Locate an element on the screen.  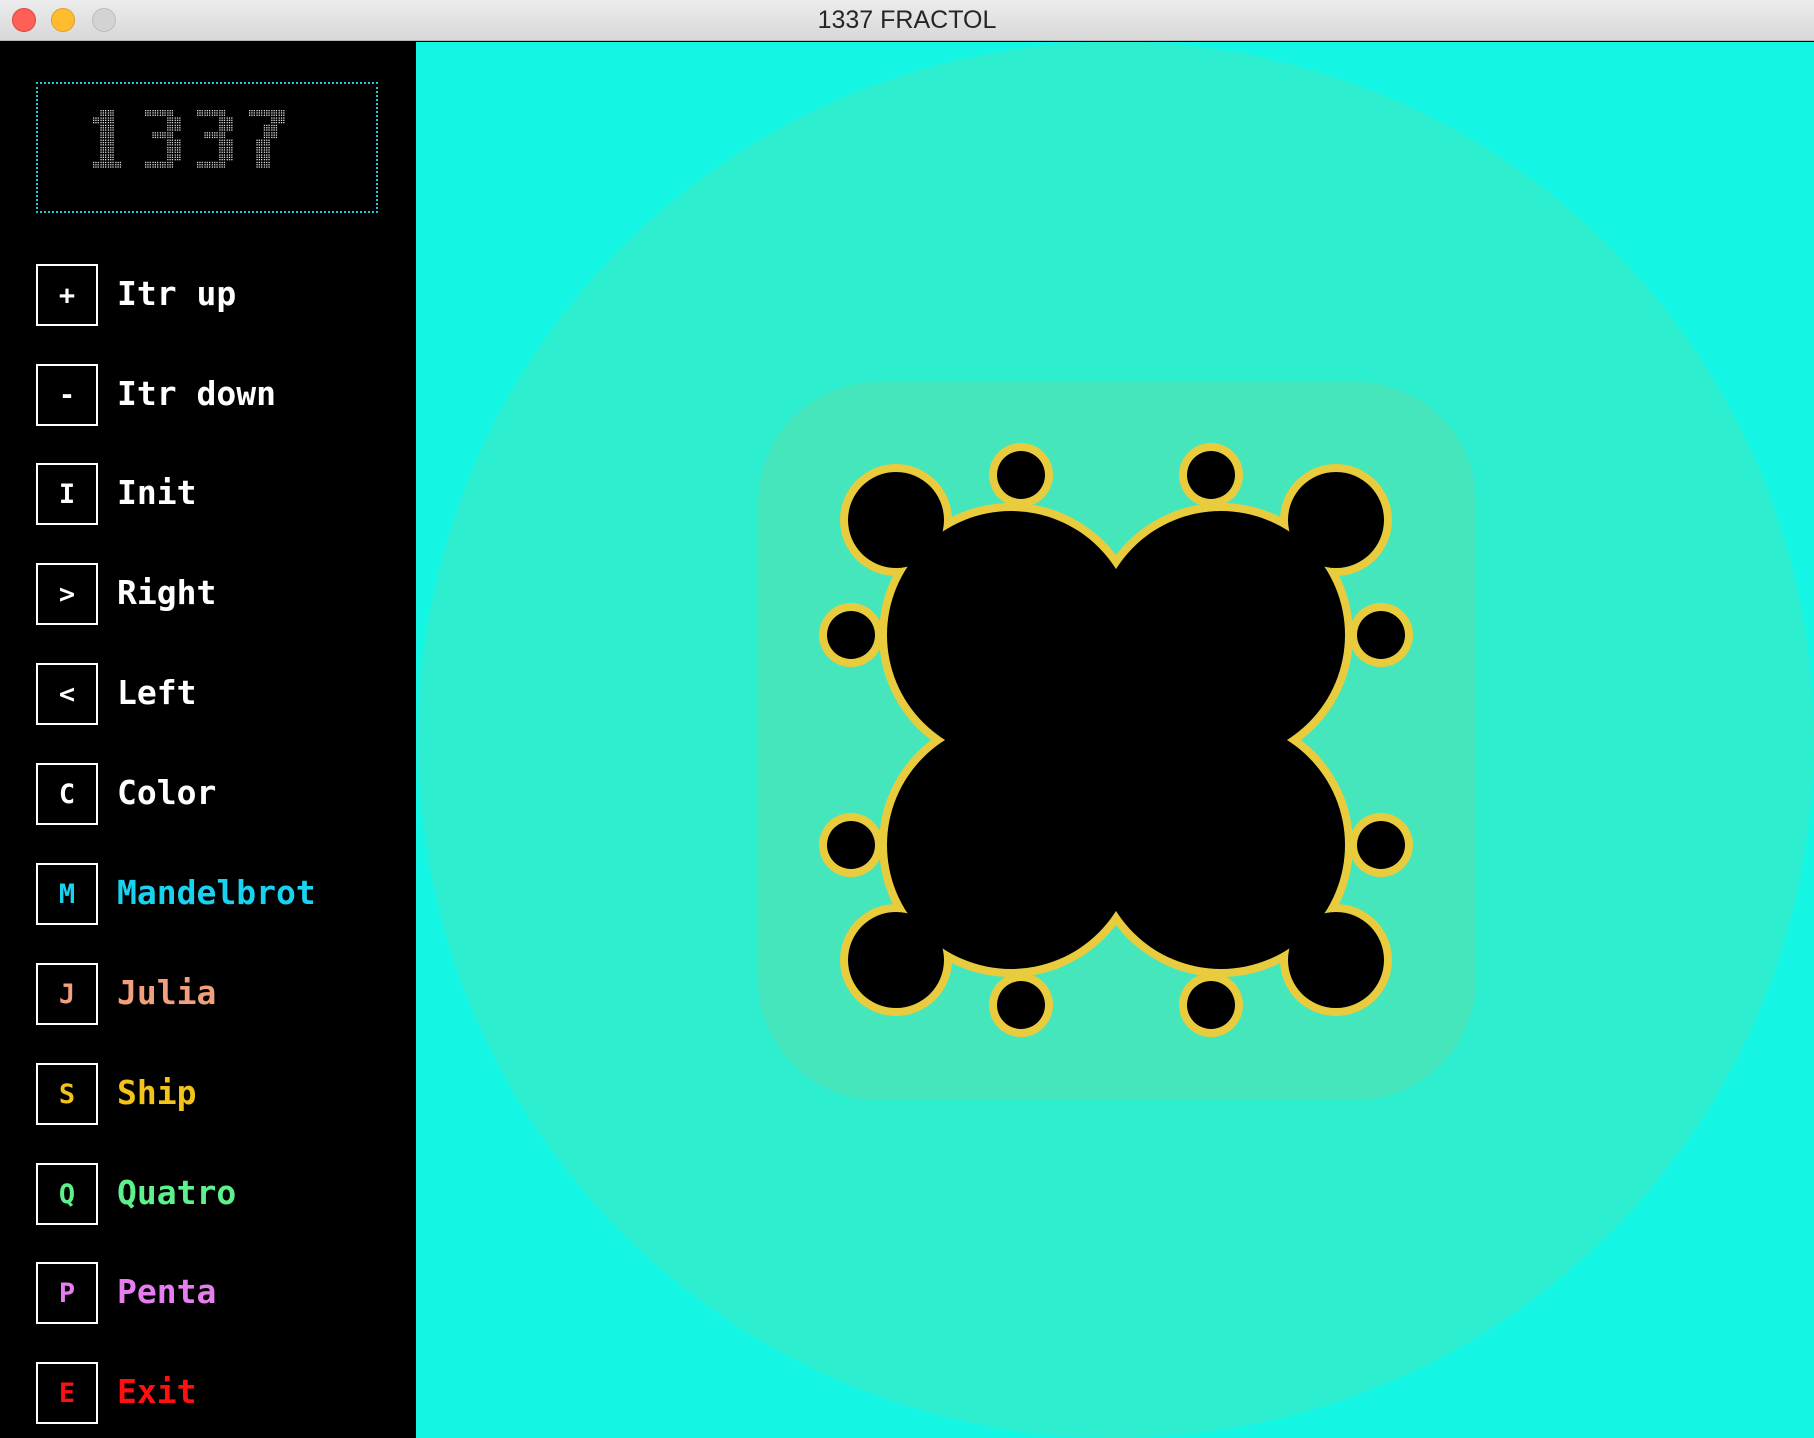
menu-item-mandelbrot: M Mandelbrot is located at coordinates (206, 894).